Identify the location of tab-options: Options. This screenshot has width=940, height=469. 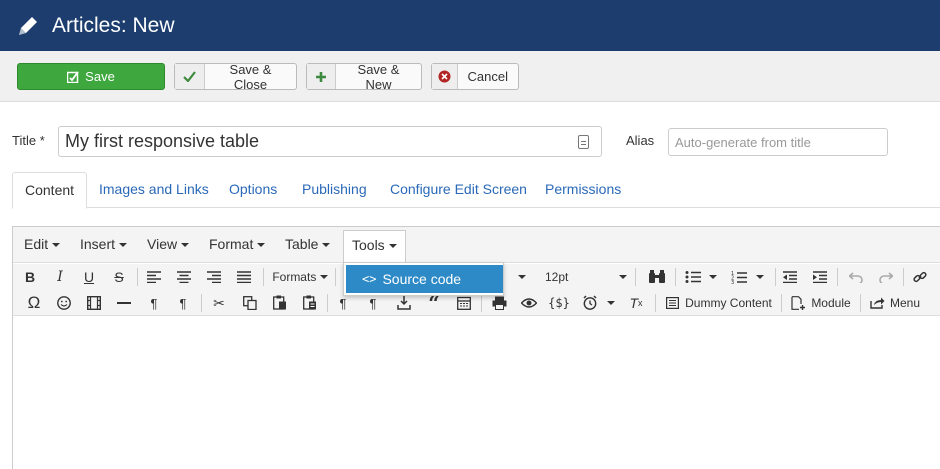
(253, 190).